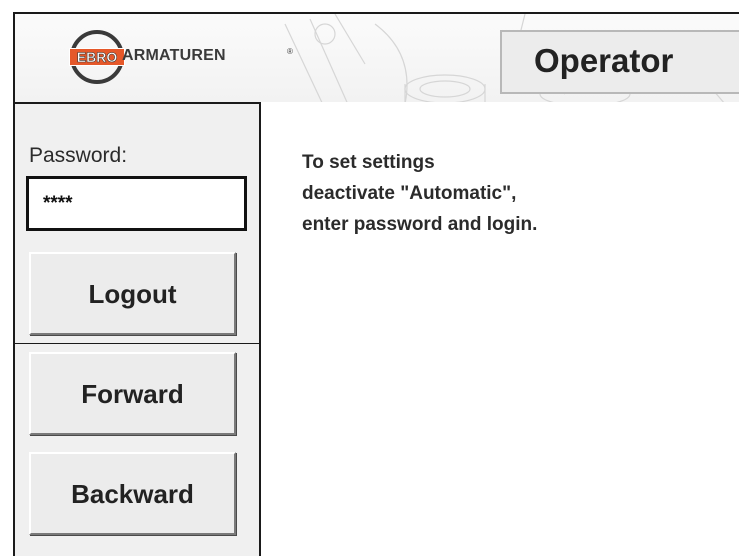 This screenshot has width=740, height=556. Describe the element at coordinates (78, 155) in the screenshot. I see `password-label: Password:` at that location.